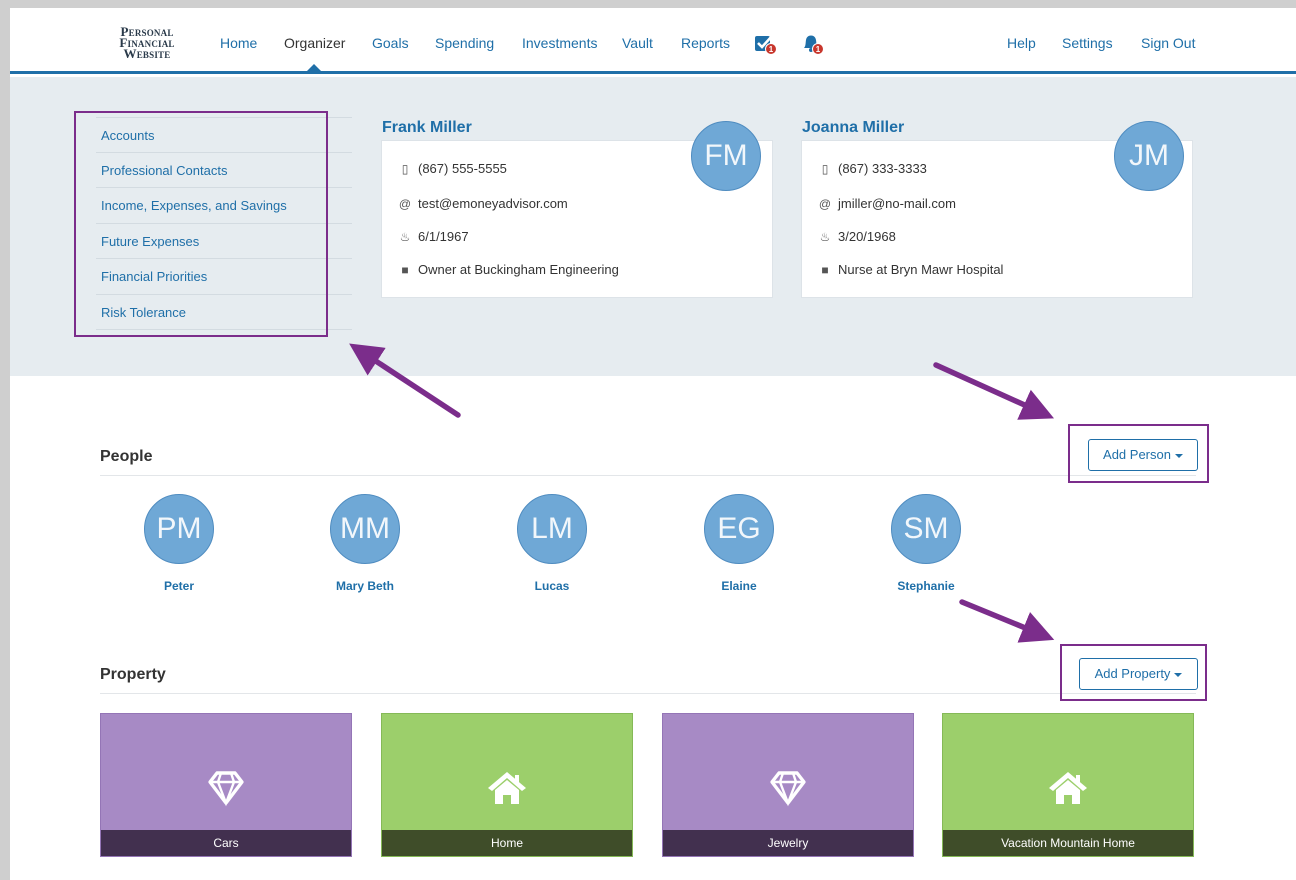 The width and height of the screenshot is (1296, 880). What do you see at coordinates (921, 269) in the screenshot?
I see `client-occupation: Nurse at Bryn Mawr Hospital` at bounding box center [921, 269].